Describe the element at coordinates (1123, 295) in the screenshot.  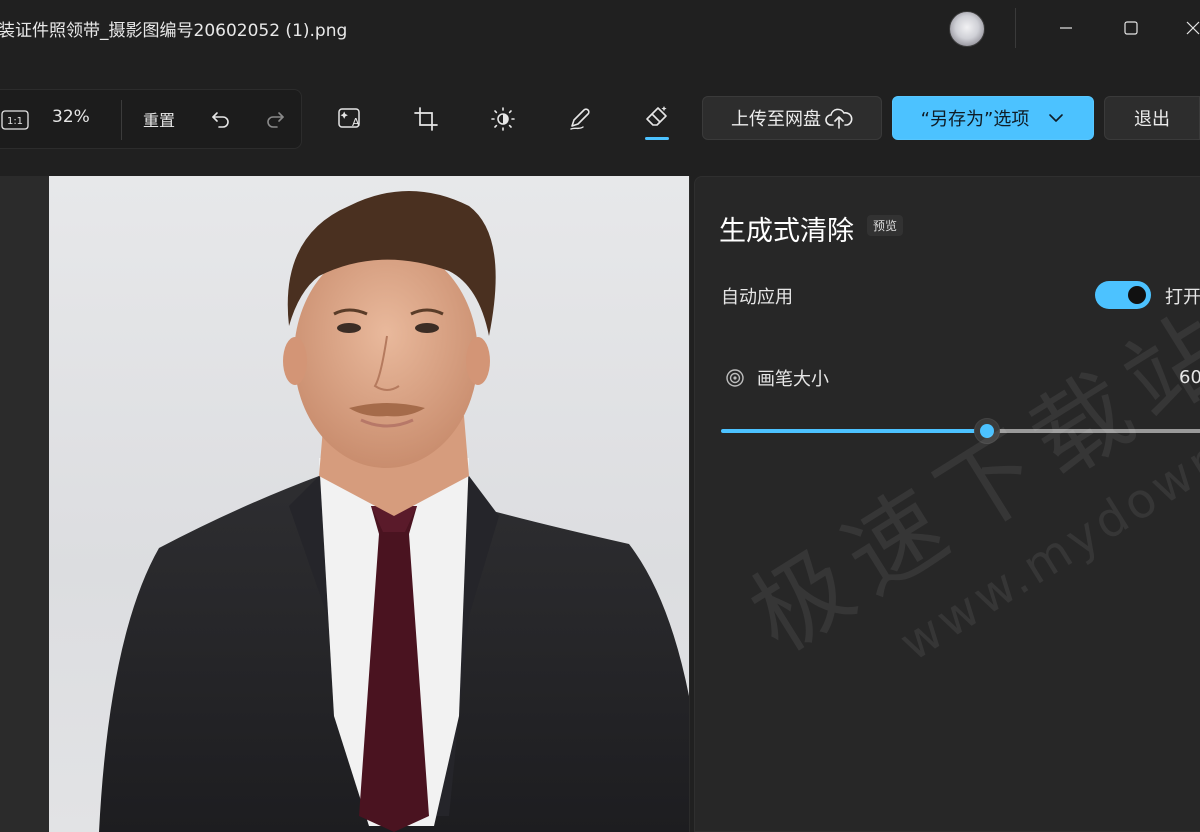
I see `auto-apply-toggle` at that location.